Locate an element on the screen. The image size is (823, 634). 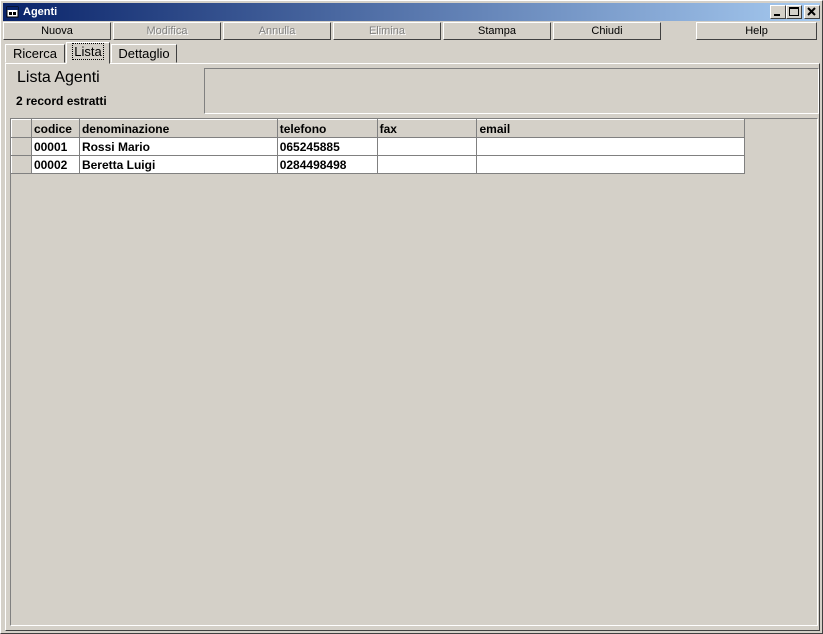
table-header-row: codice denominazione telefono fax email is located at coordinates (378, 128).